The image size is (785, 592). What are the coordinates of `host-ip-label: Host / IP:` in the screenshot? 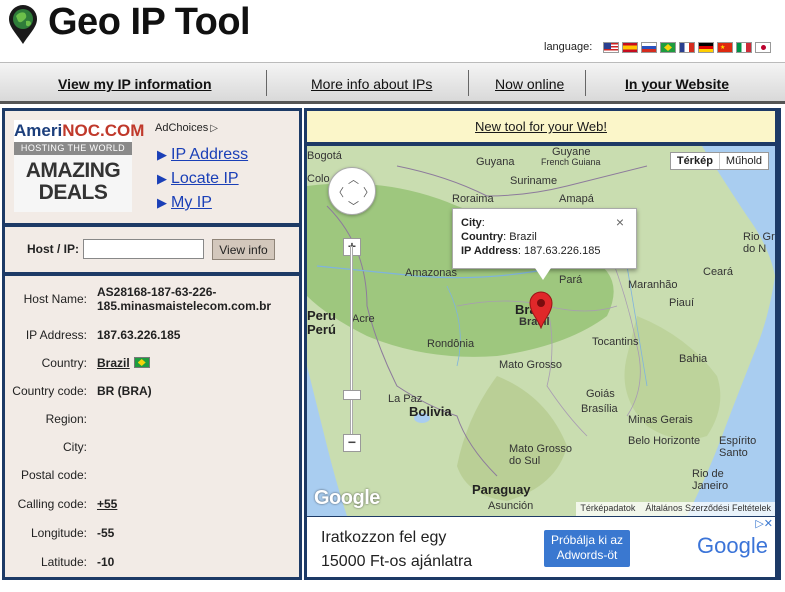 It's located at (53, 249).